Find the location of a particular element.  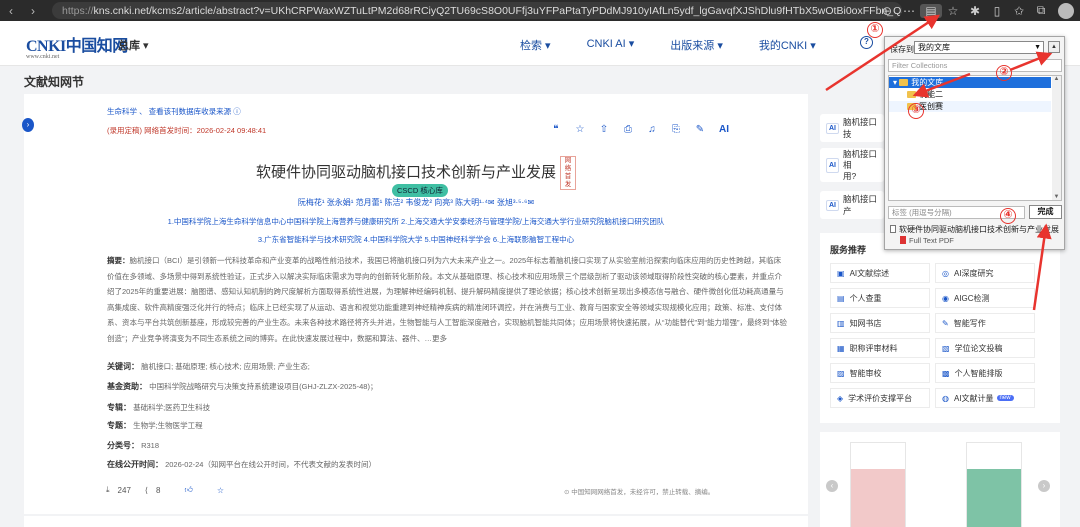

more-icon: ⋯ is located at coordinates (909, 11).